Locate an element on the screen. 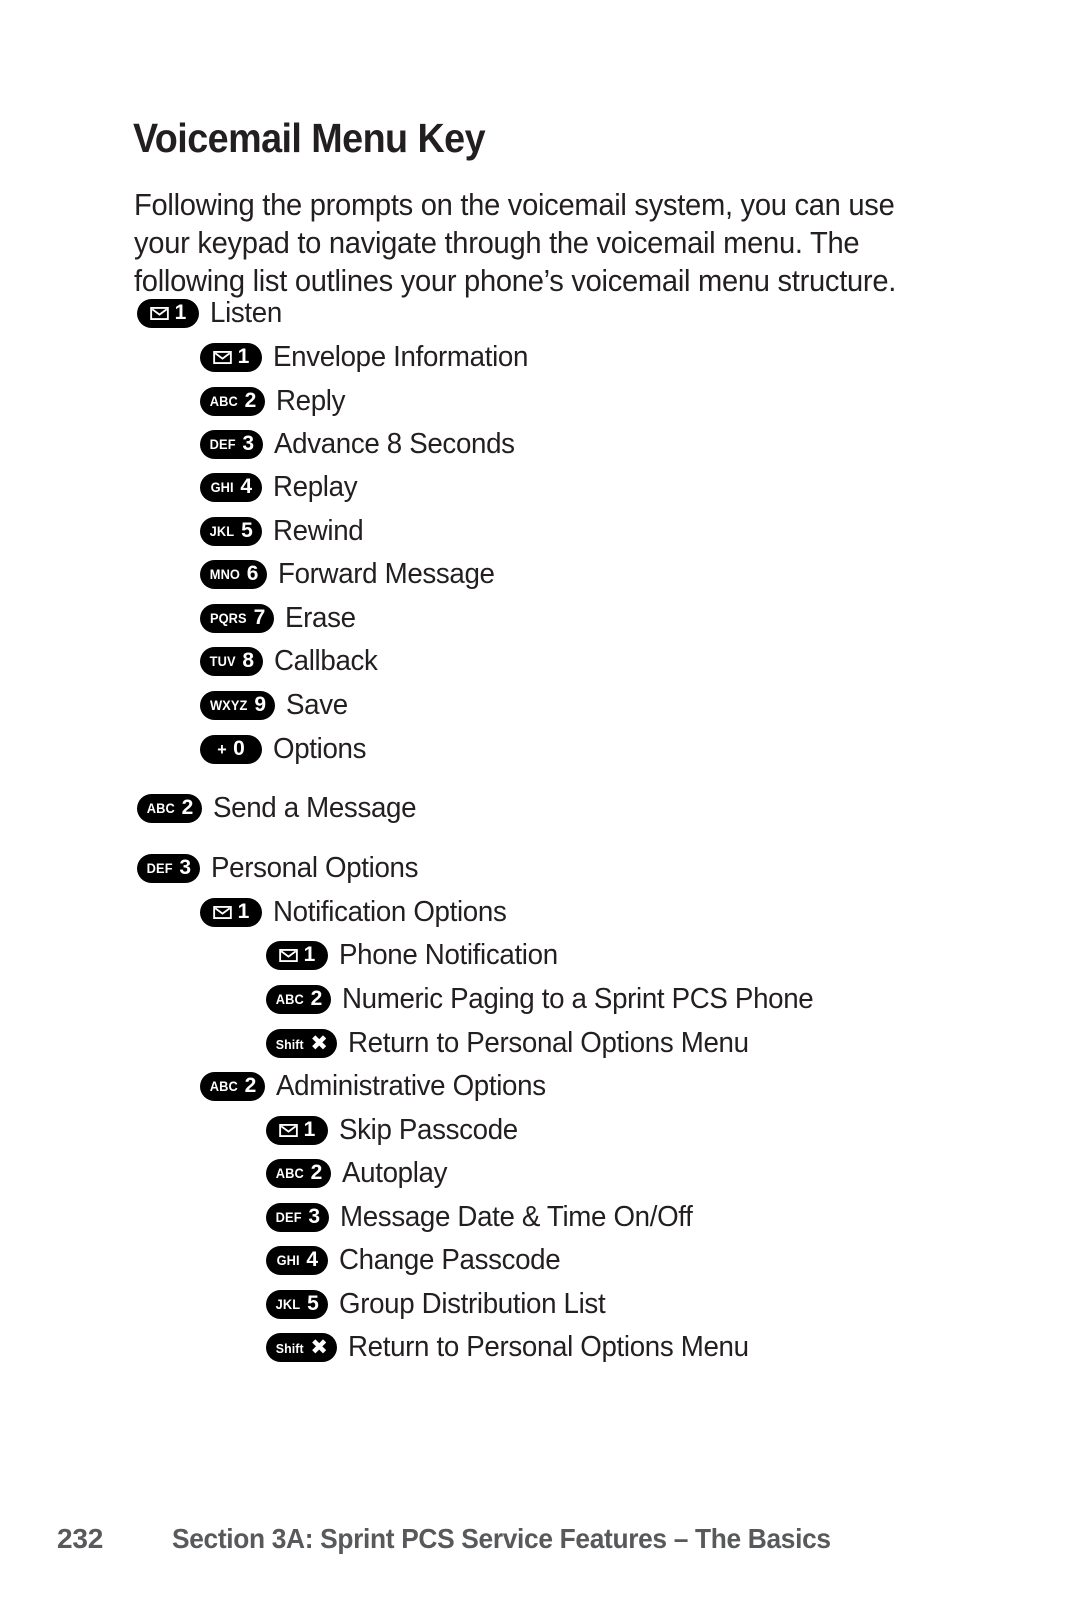 The height and width of the screenshot is (1620, 1080). menu-item-label: Skip Passcode is located at coordinates (428, 1129).